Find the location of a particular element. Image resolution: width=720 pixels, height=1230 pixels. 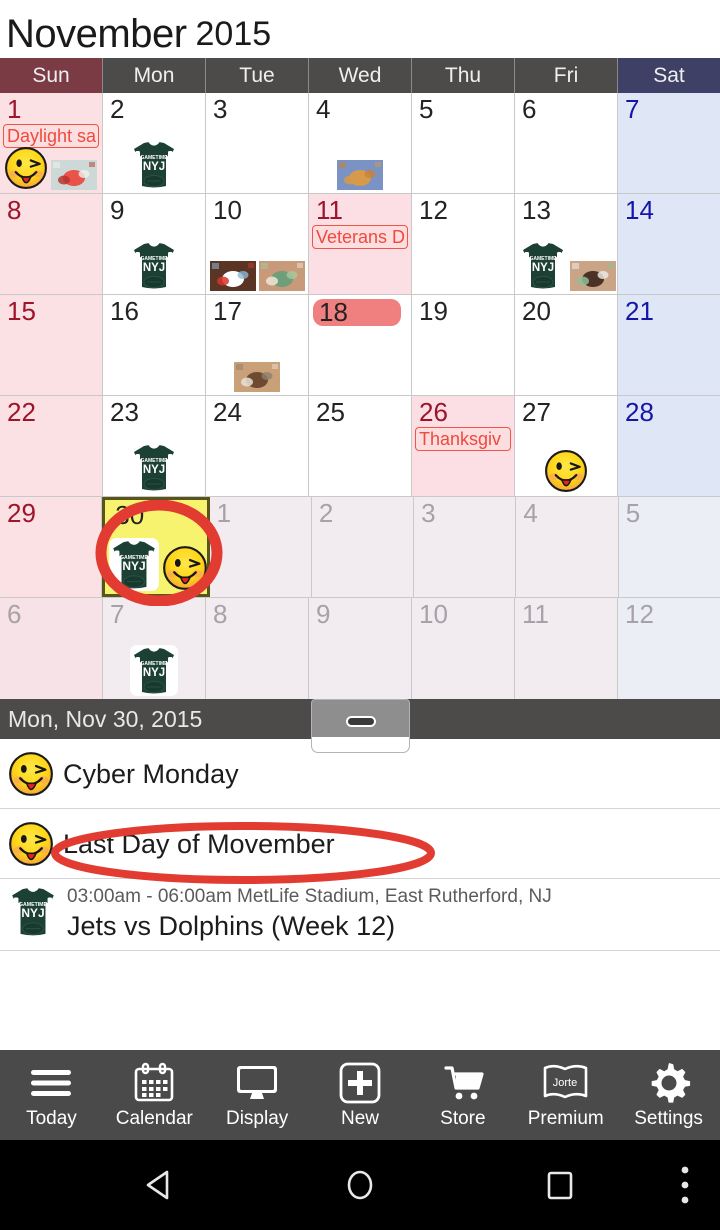

day-cell-17: 17 is located at coordinates (257, 345).